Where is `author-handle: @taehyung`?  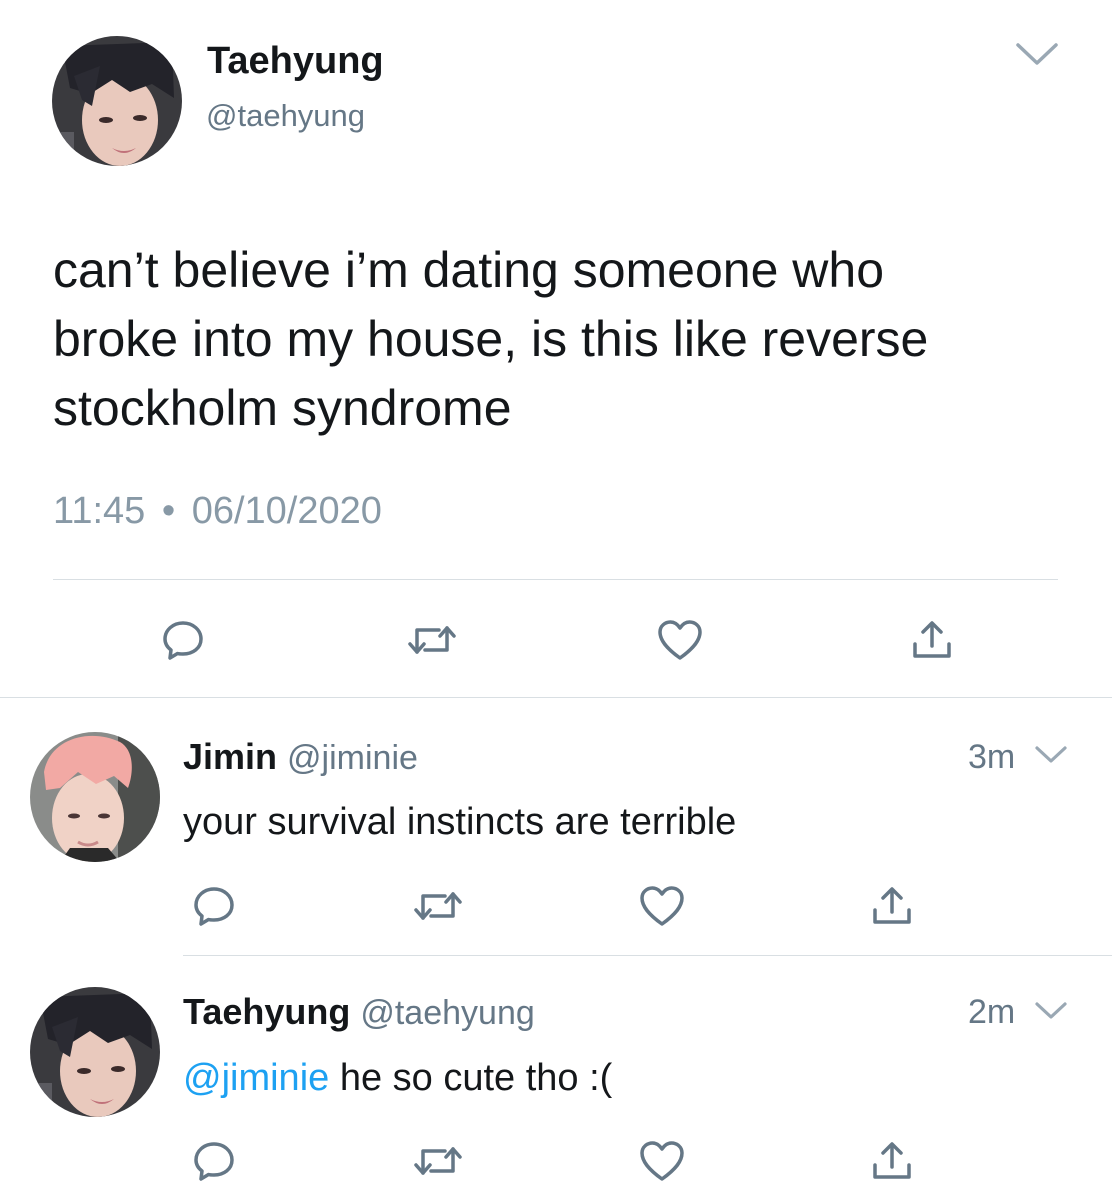
author-handle: @taehyung is located at coordinates (285, 116).